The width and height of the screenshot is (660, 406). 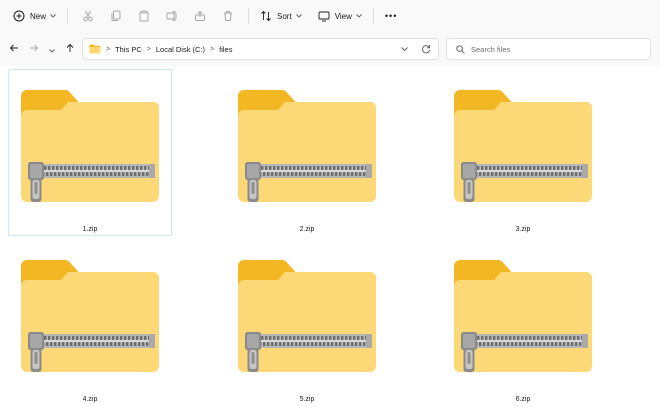 What do you see at coordinates (225, 49) in the screenshot?
I see `breadcrumb-files: files` at bounding box center [225, 49].